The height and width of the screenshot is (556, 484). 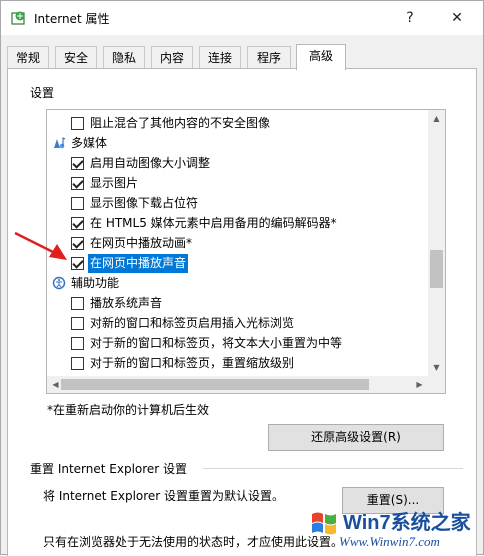 I want to click on reset-description: 将 Internet Explorer 设置重置为默认设置。, so click(x=164, y=496).